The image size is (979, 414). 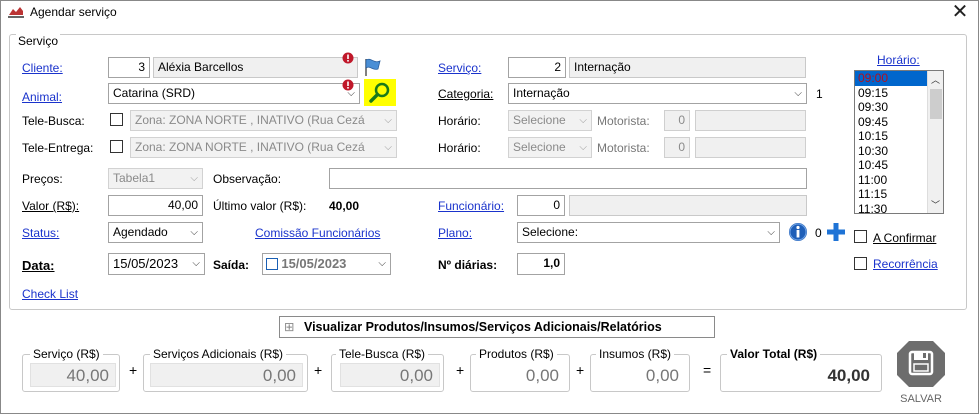 I want to click on recorrencia-checkbox, so click(x=860, y=263).